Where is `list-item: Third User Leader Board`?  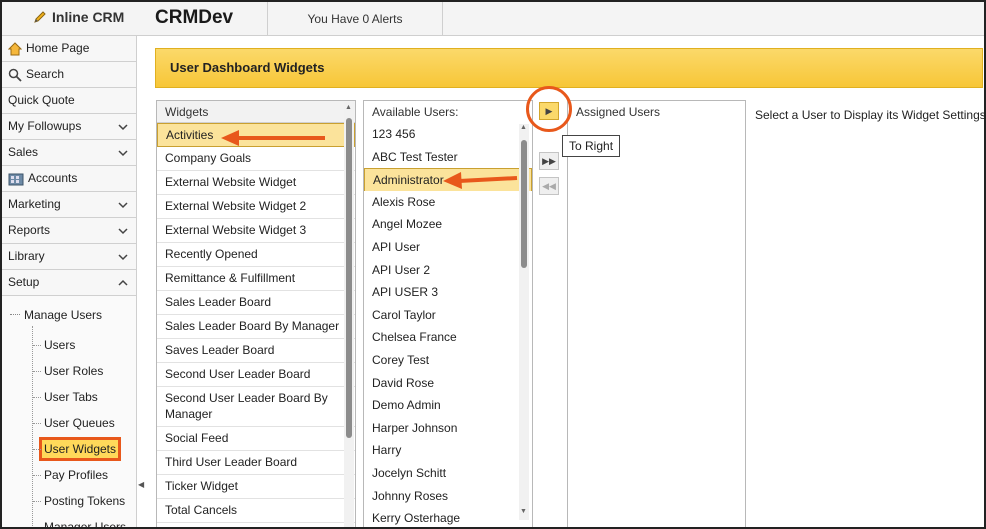
list-item: Third User Leader Board is located at coordinates (256, 463).